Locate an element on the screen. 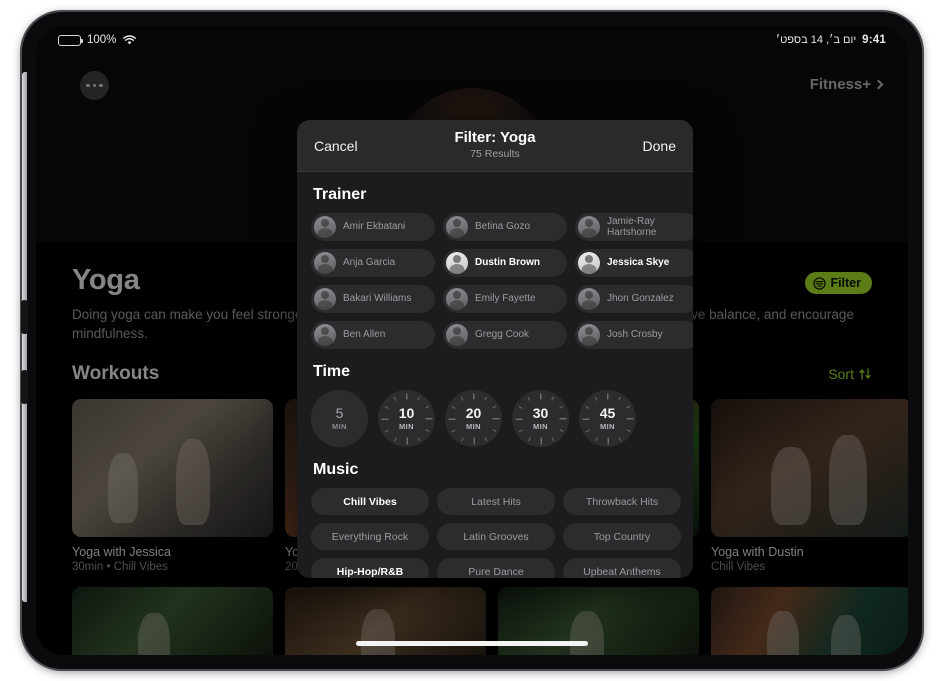  time-option-dial: 45 MIN is located at coordinates (607, 418).